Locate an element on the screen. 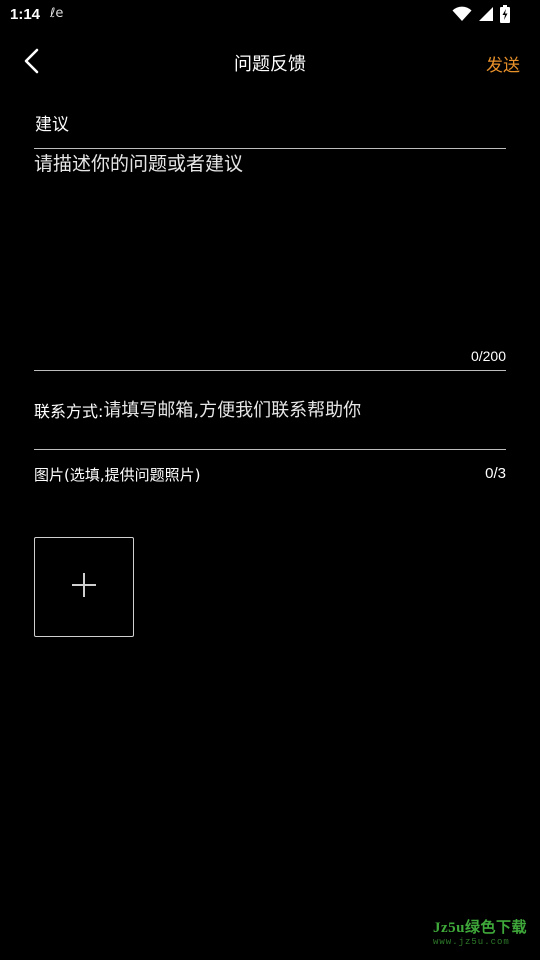  contact-divider is located at coordinates (270, 449).